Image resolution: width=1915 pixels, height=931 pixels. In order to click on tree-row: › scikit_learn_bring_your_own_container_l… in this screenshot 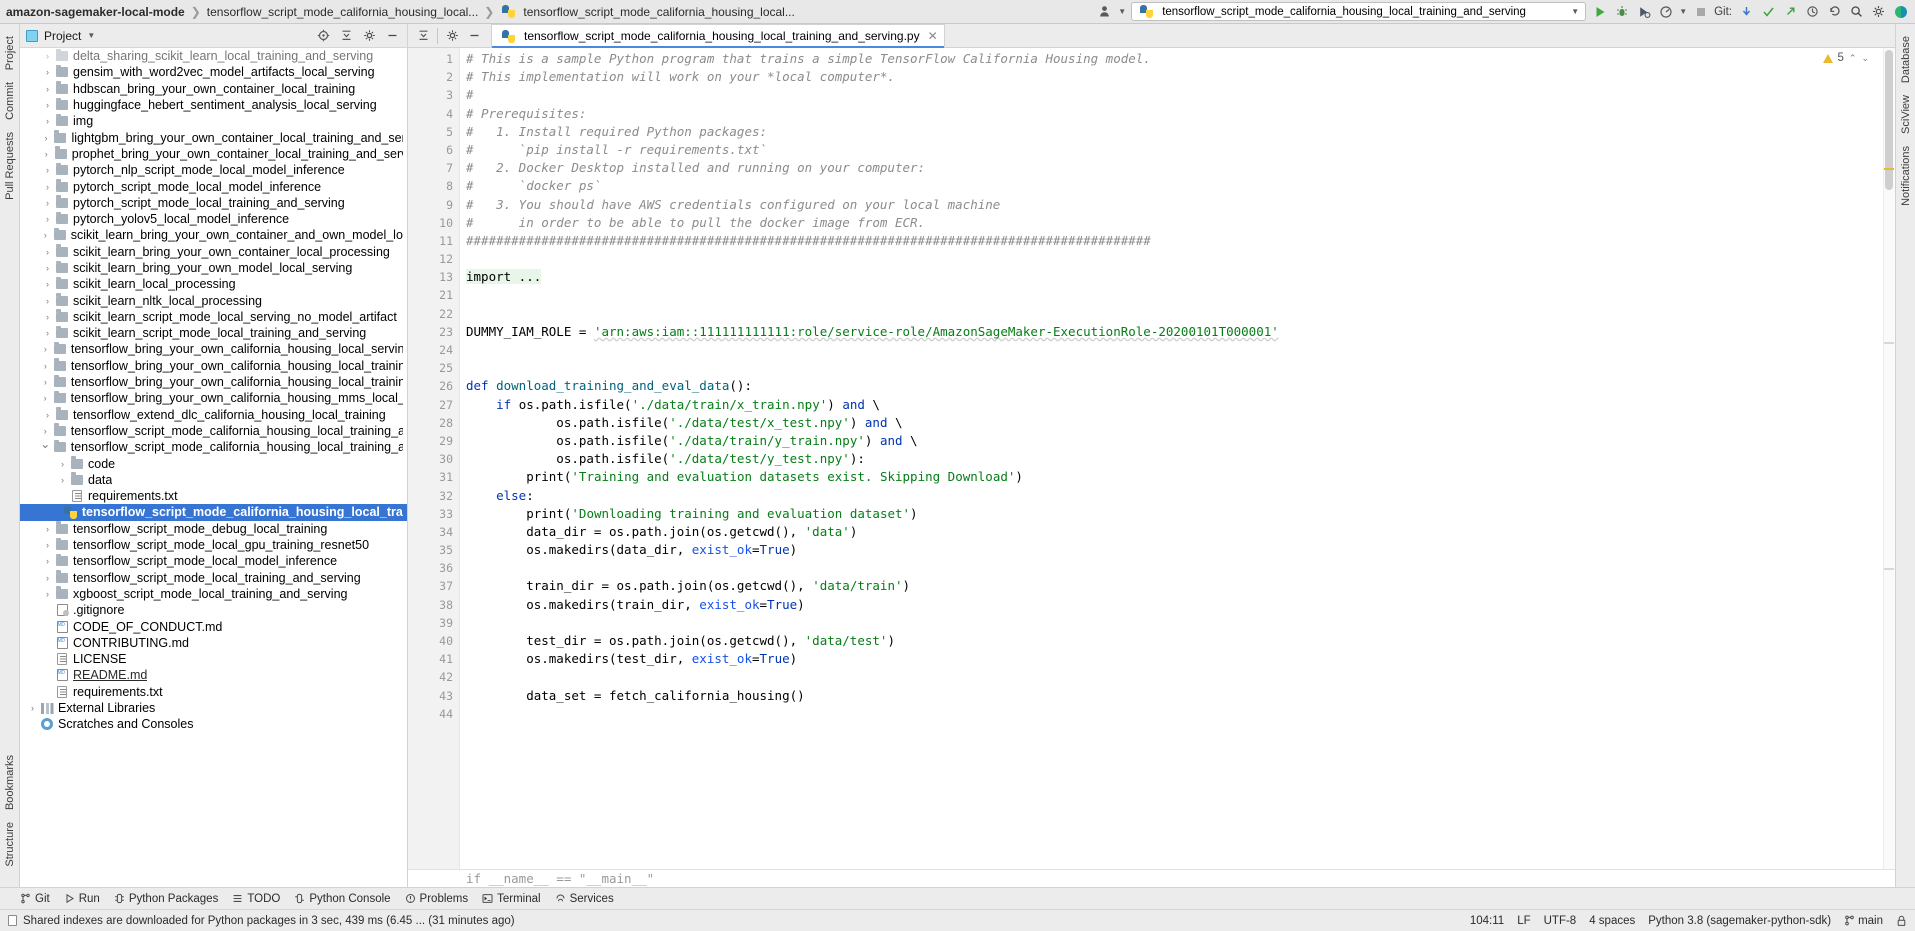, I will do `click(213, 252)`.